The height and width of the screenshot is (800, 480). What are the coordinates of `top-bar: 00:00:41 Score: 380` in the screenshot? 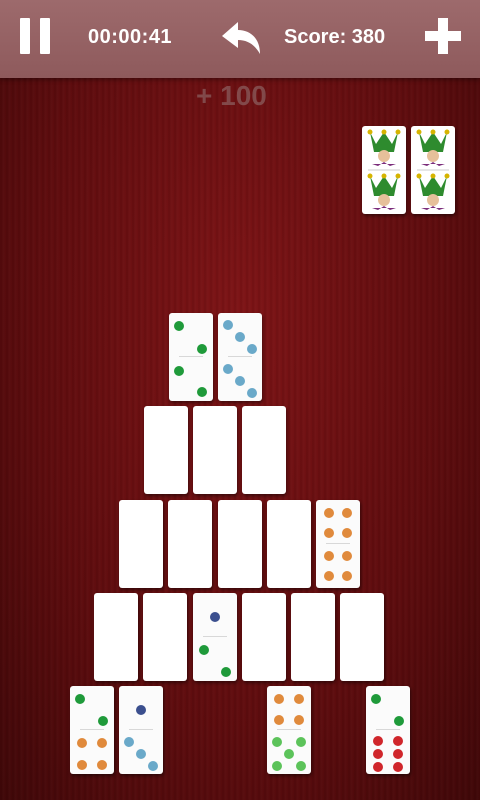 It's located at (240, 39).